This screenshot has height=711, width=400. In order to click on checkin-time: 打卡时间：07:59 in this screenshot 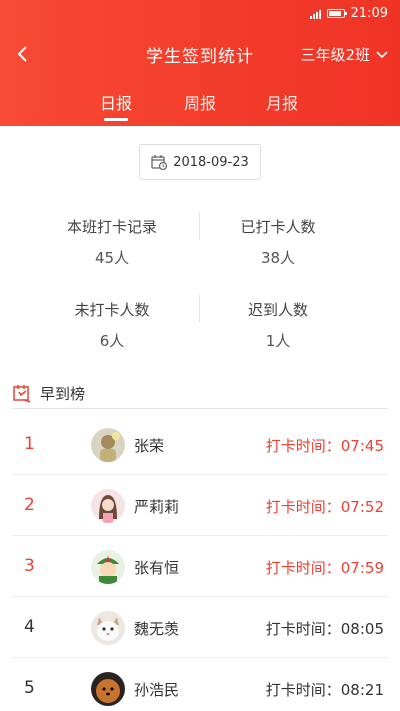, I will do `click(324, 568)`.